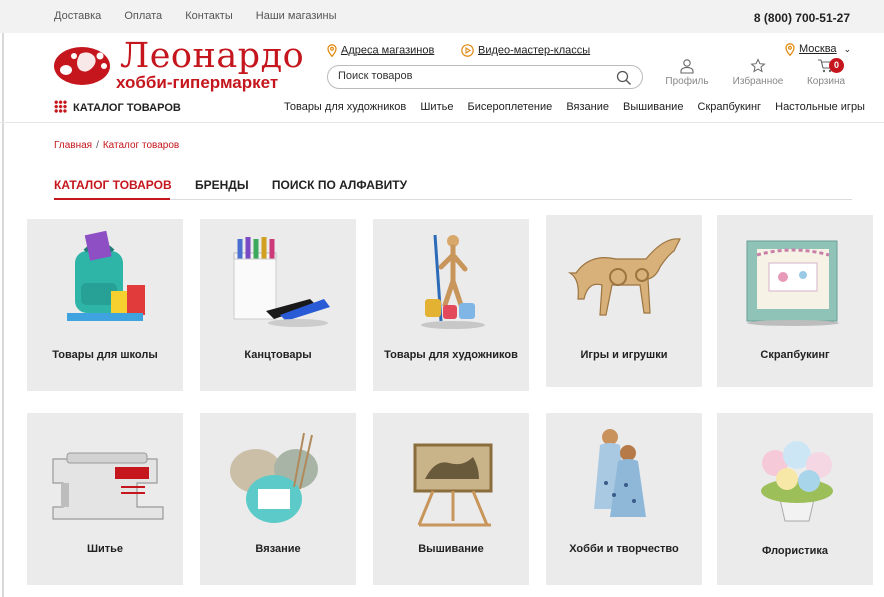 Image resolution: width=884 pixels, height=597 pixels. Describe the element at coordinates (826, 72) in the screenshot. I see `cart-button: Корзина 0` at that location.